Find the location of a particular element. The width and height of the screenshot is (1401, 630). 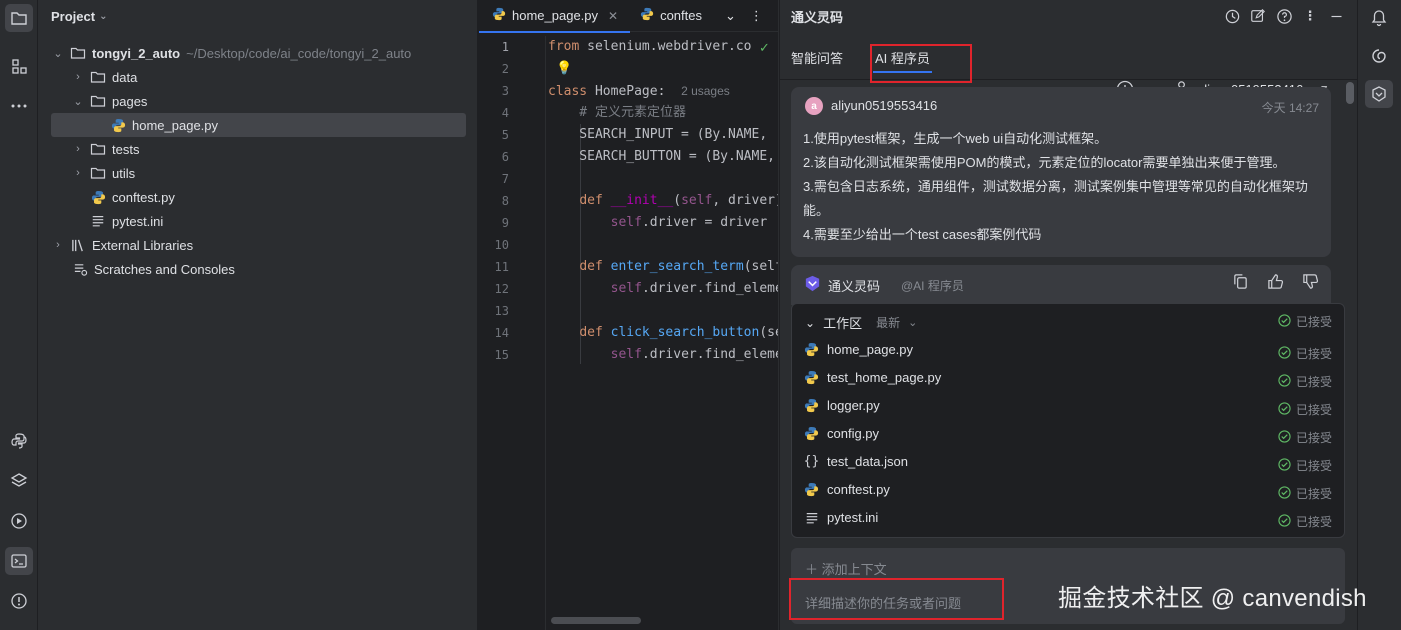

code-line-3: class HomePage: 2 usages is located at coordinates (639, 91).